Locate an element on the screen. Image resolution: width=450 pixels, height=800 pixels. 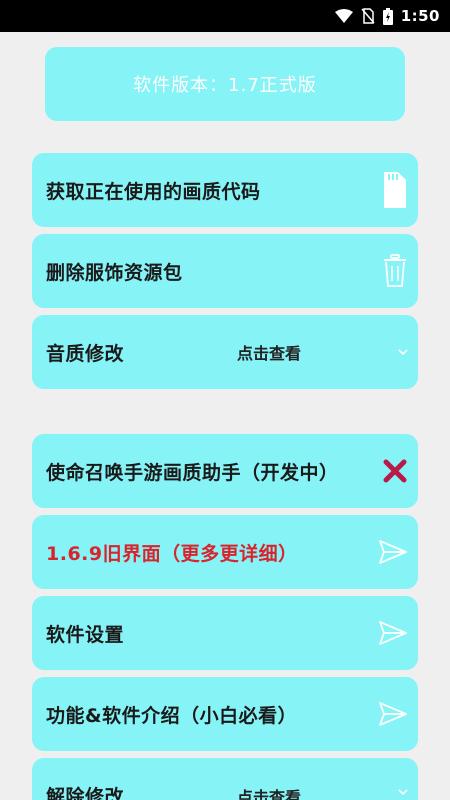
old-interface-button: 1.6.9旧界面（更多更详细） is located at coordinates (225, 552).